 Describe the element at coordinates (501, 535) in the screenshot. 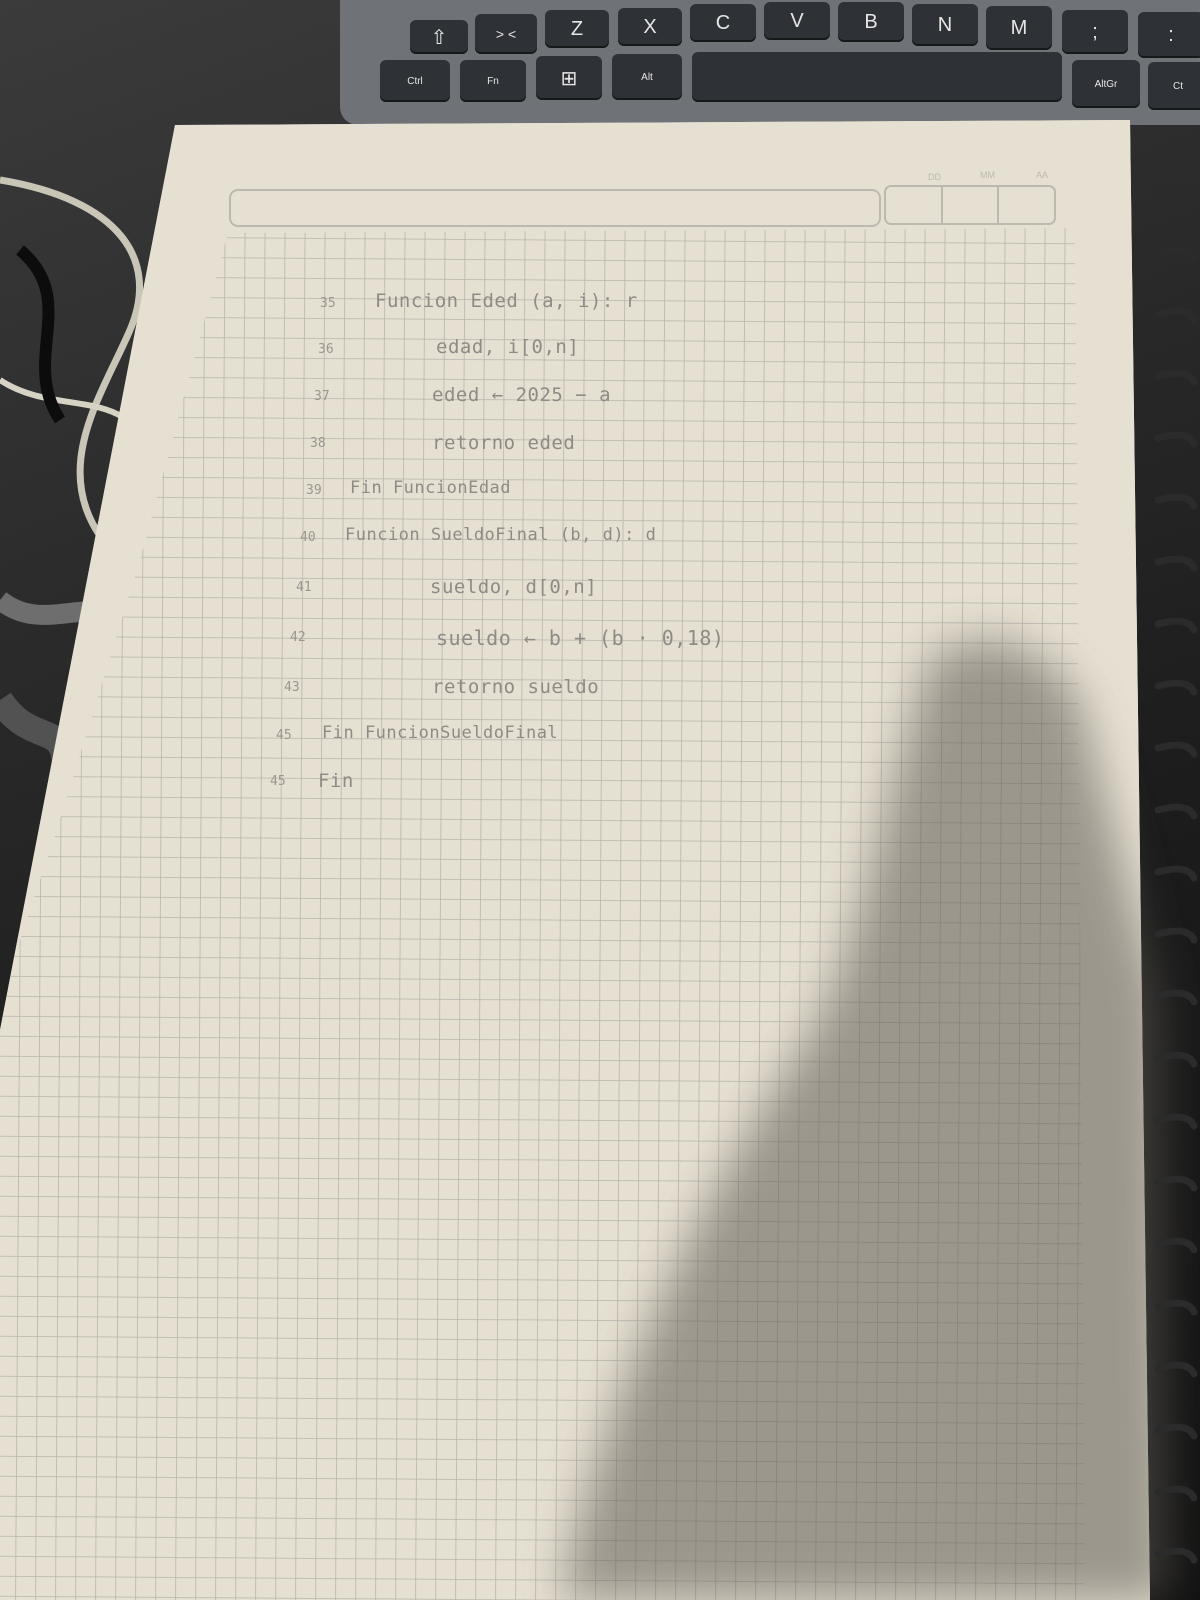

I see `code-line: Funcion SueldoFinal (b, d): d` at that location.